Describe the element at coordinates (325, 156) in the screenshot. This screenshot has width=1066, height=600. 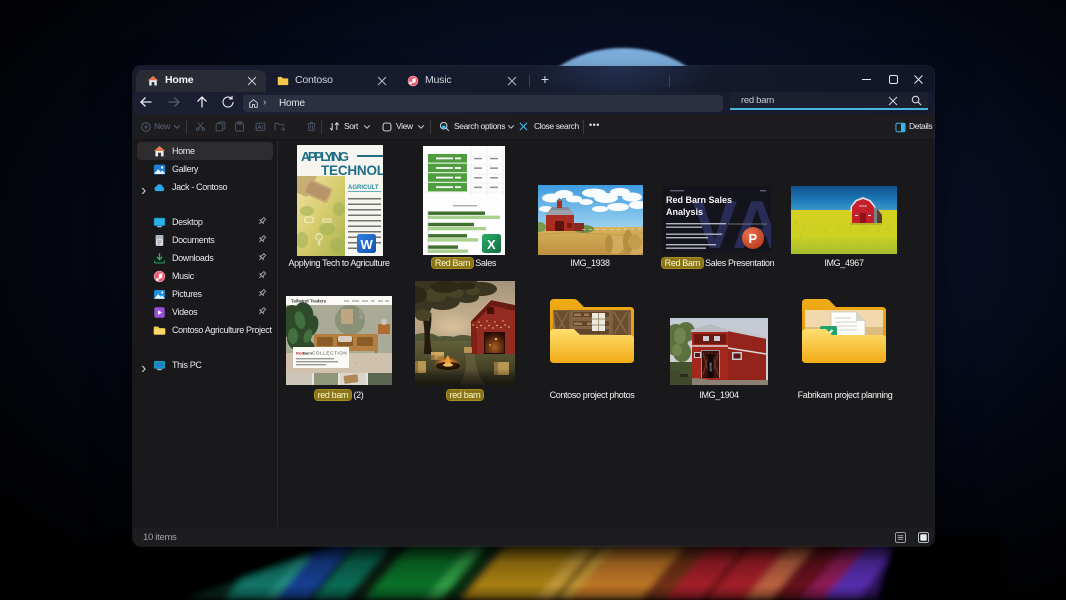
I see `svg-text: APPLYING` at that location.